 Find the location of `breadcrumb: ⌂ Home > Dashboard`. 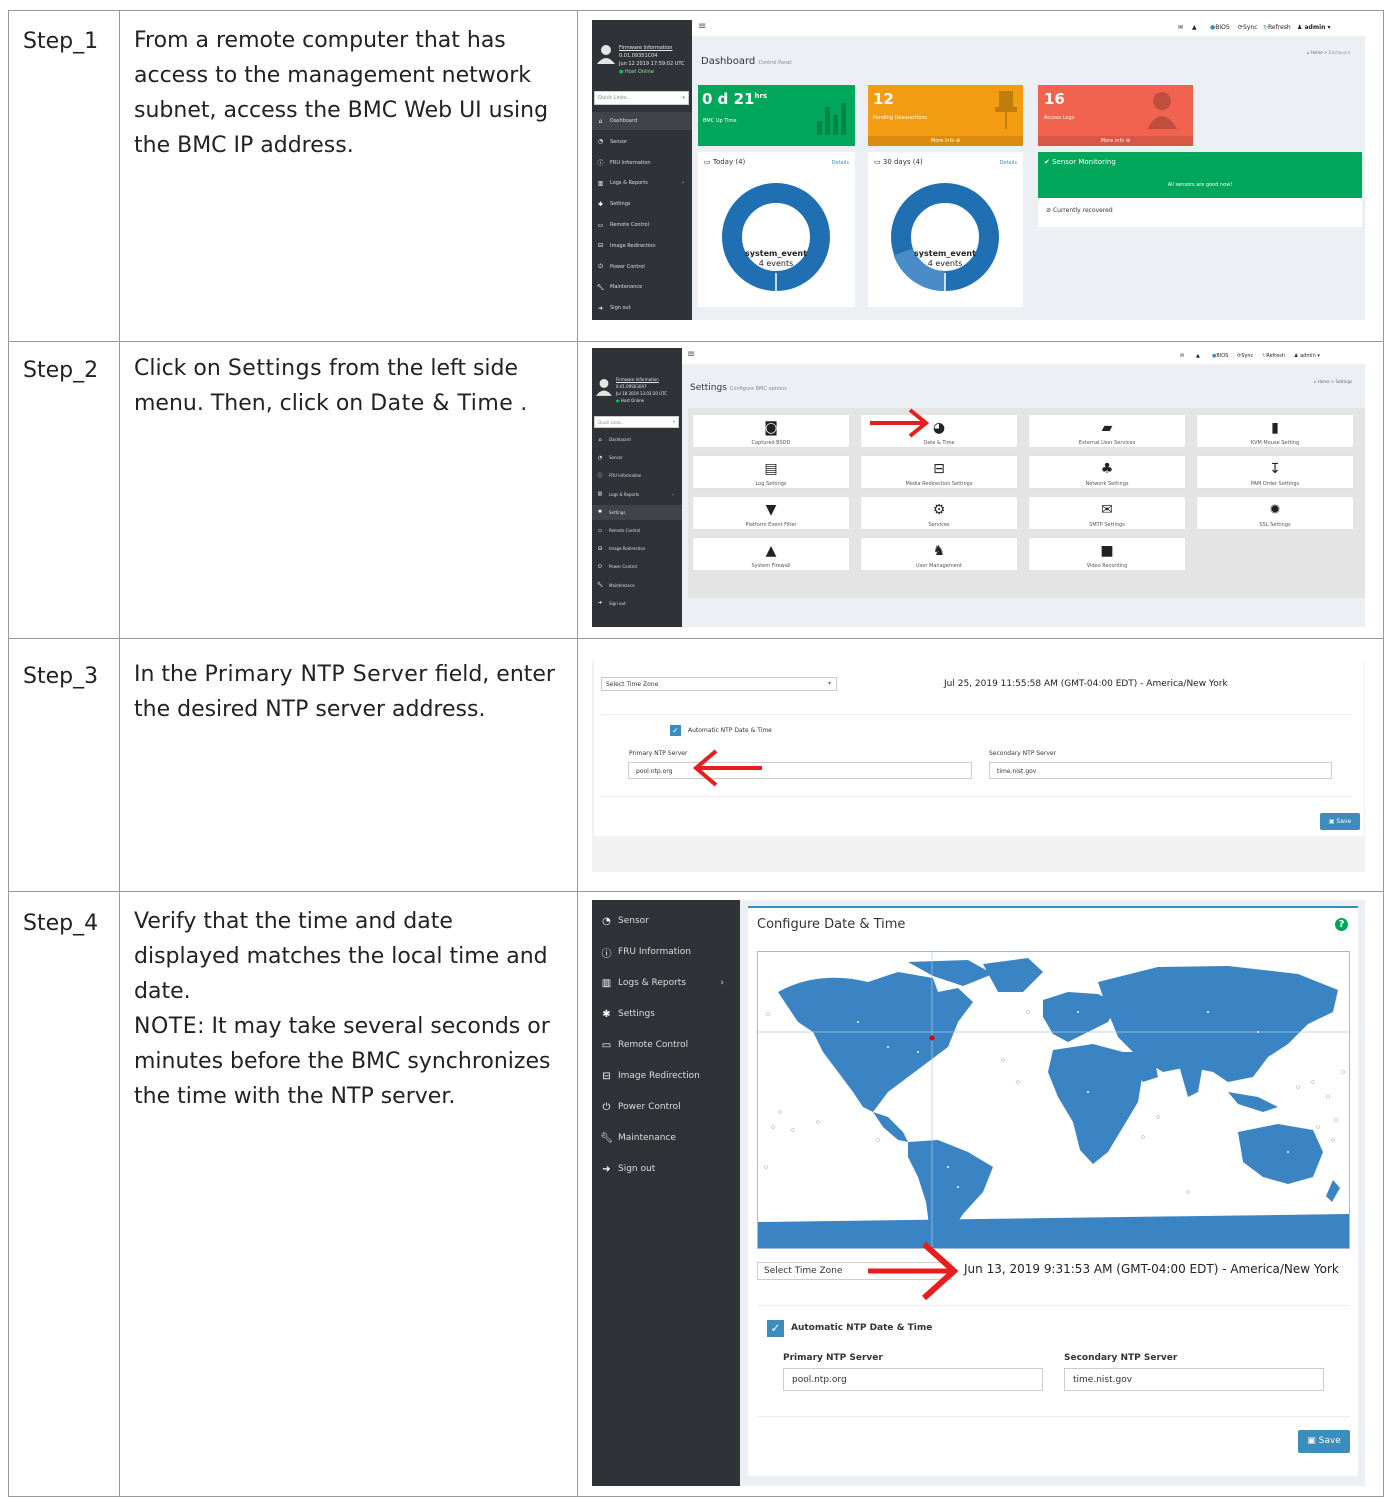

breadcrumb: ⌂ Home > Dashboard is located at coordinates (1329, 52).